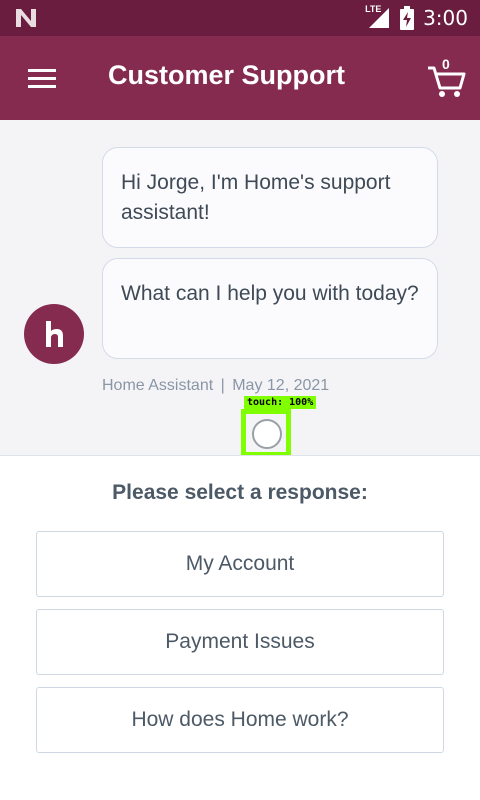  I want to click on touch-indicator, so click(266, 433).